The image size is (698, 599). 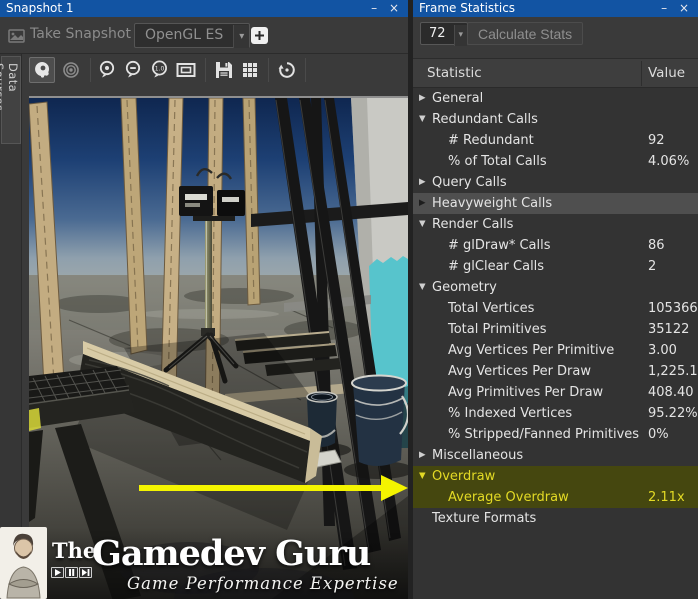 What do you see at coordinates (492, 203) in the screenshot?
I see `stat-label: Heavyweight Calls` at bounding box center [492, 203].